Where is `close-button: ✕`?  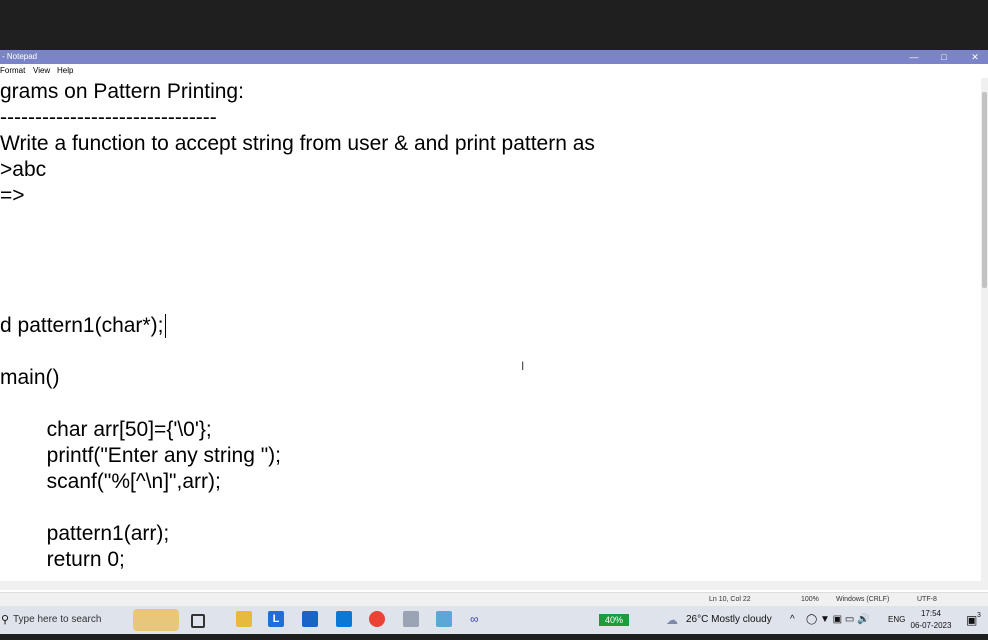 close-button: ✕ is located at coordinates (974, 57).